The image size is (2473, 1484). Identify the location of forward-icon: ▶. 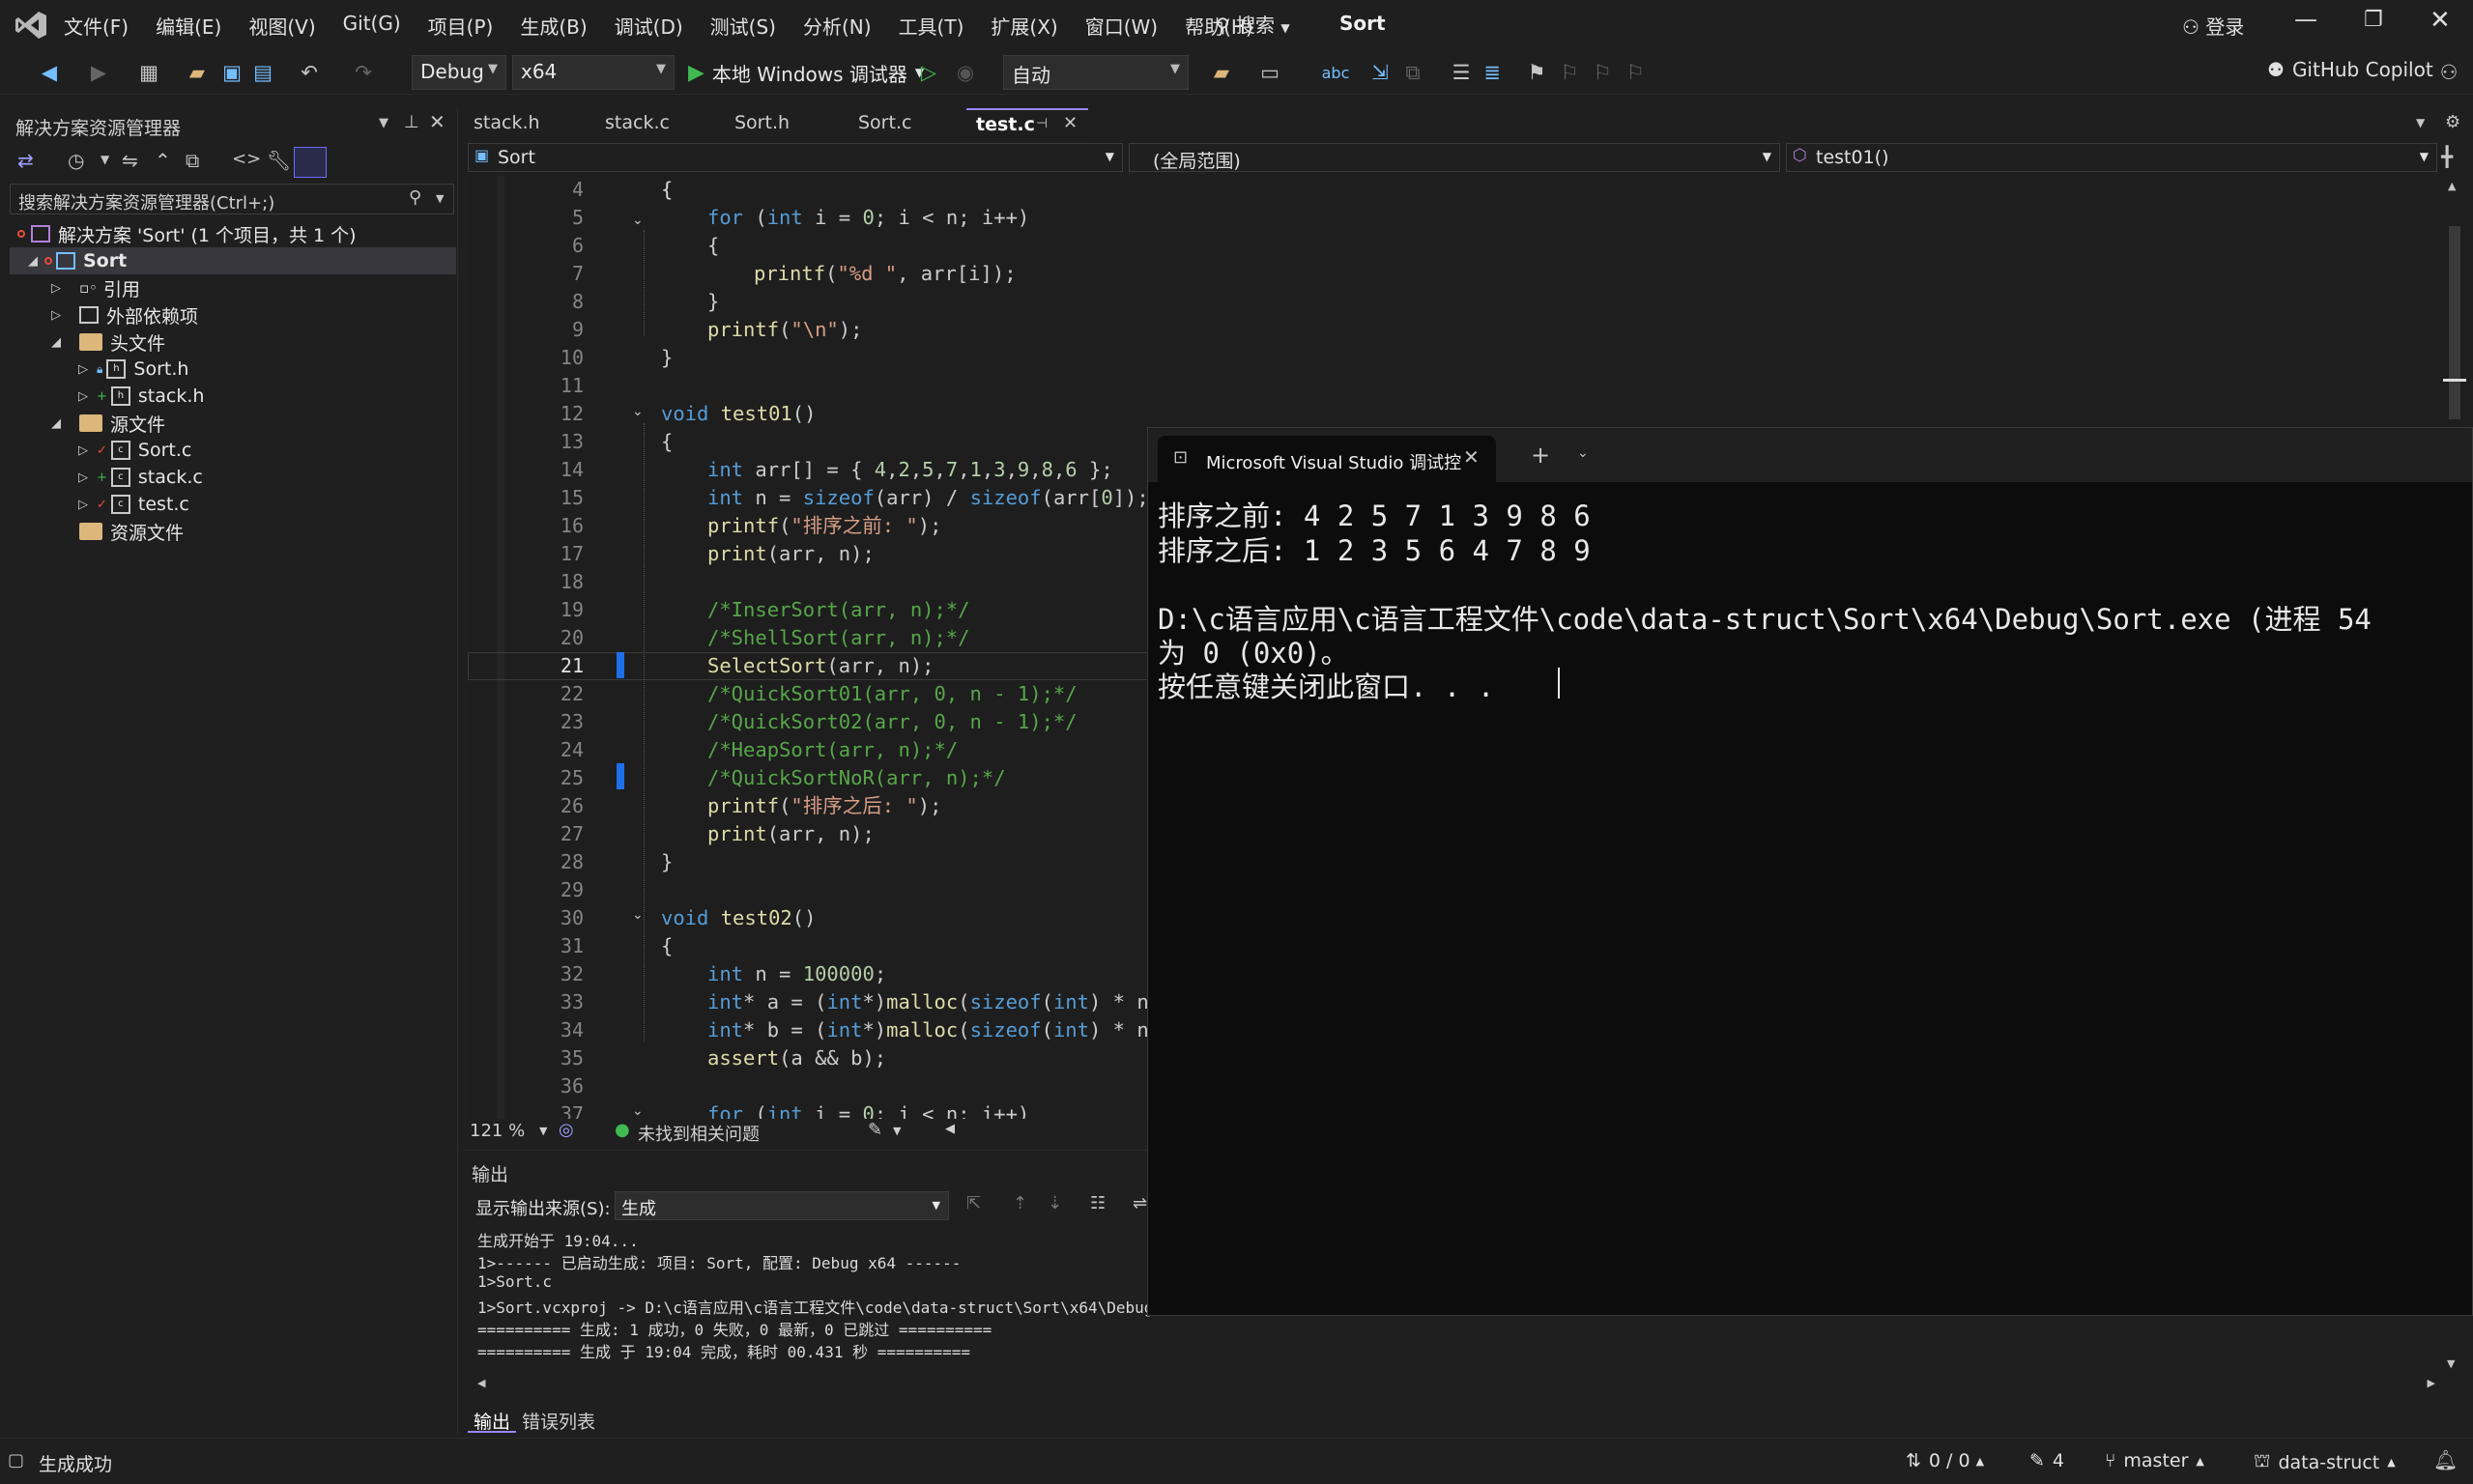
(98, 73).